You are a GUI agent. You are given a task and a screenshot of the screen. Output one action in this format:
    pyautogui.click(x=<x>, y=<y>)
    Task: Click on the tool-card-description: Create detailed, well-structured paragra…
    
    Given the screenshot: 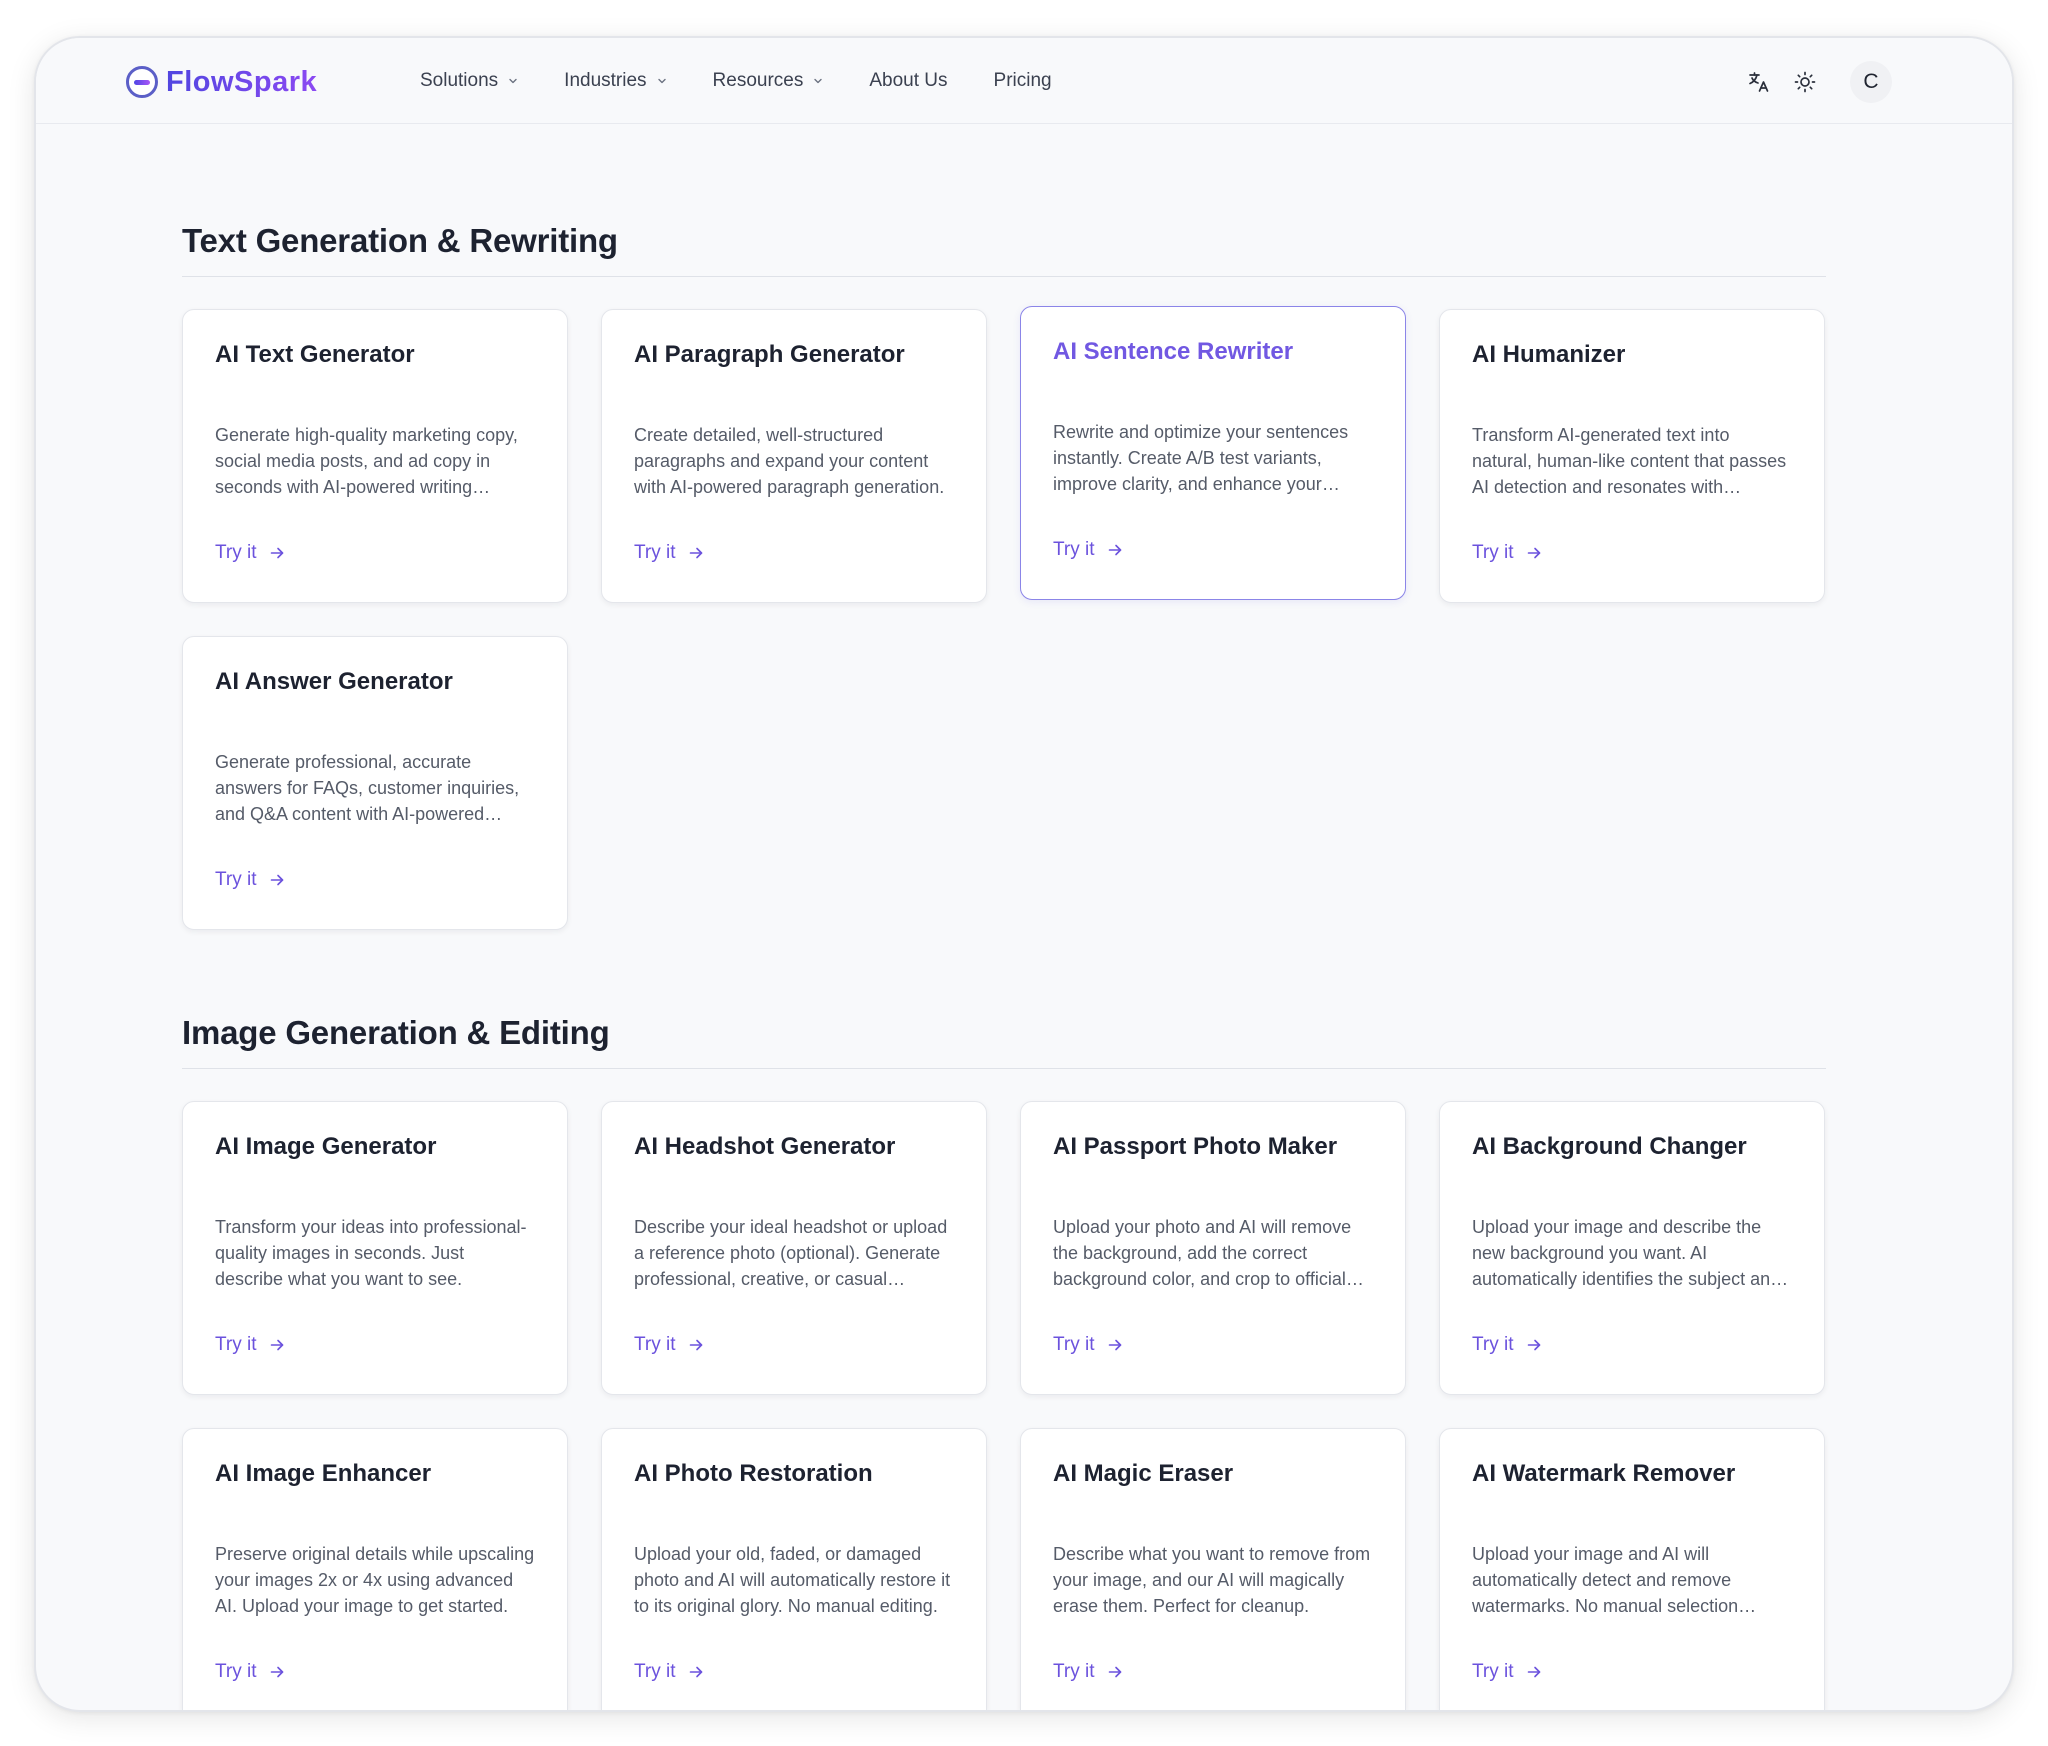 What is the action you would take?
    pyautogui.click(x=789, y=461)
    